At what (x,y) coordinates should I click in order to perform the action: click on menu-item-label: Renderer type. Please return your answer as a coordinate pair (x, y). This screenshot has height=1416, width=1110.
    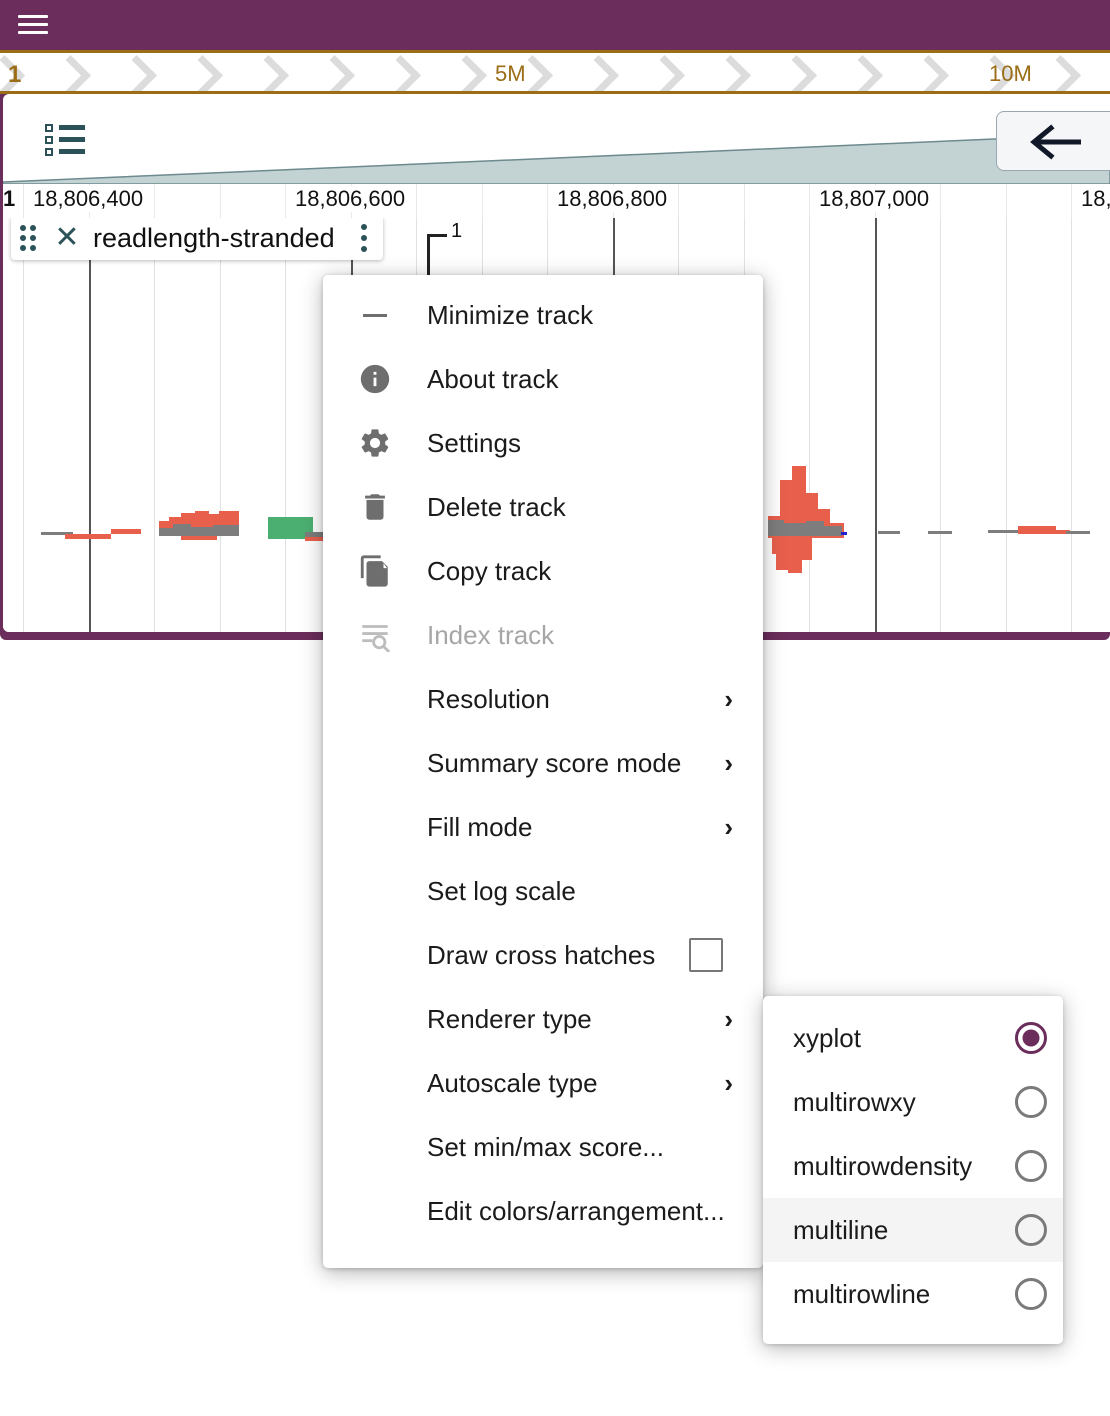
    Looking at the image, I should click on (509, 1018).